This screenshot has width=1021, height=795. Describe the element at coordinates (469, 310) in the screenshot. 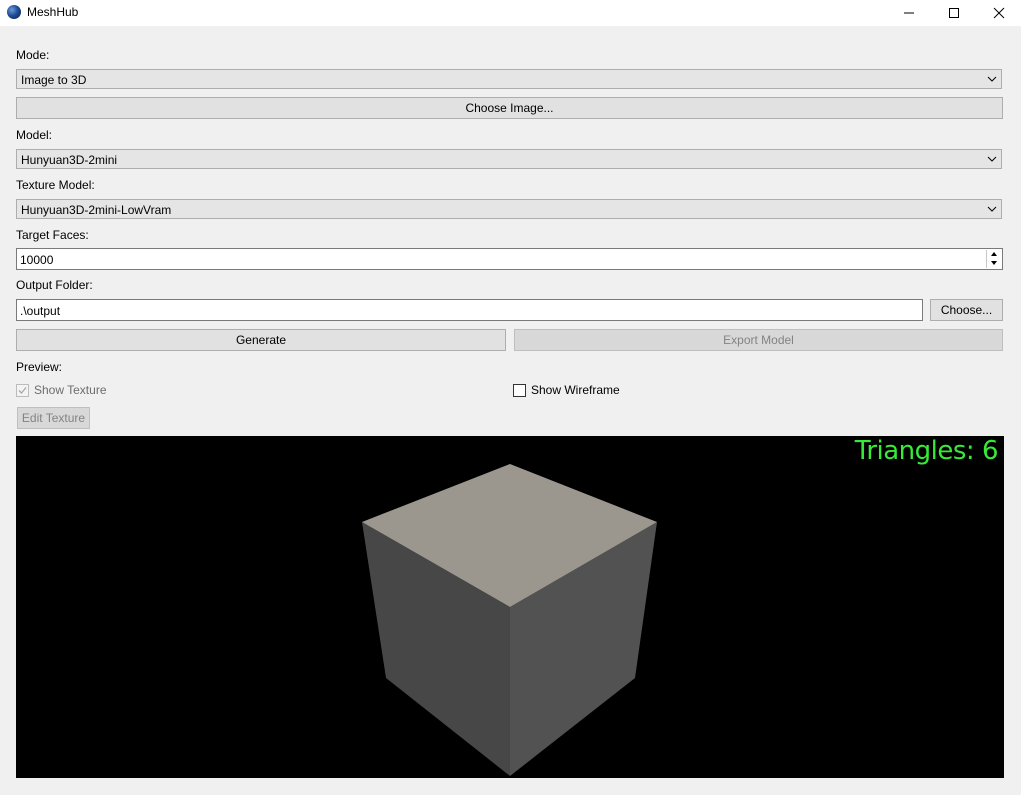

I see `output-folder-input: .\output` at that location.